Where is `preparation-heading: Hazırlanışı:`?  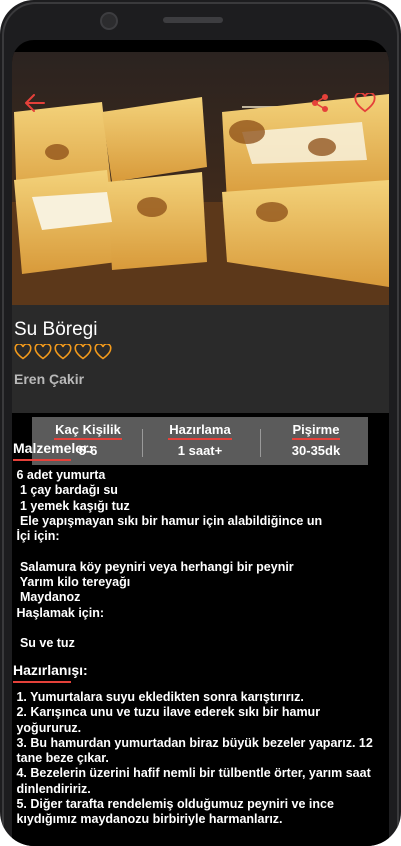 preparation-heading: Hazırlanışı: is located at coordinates (50, 672).